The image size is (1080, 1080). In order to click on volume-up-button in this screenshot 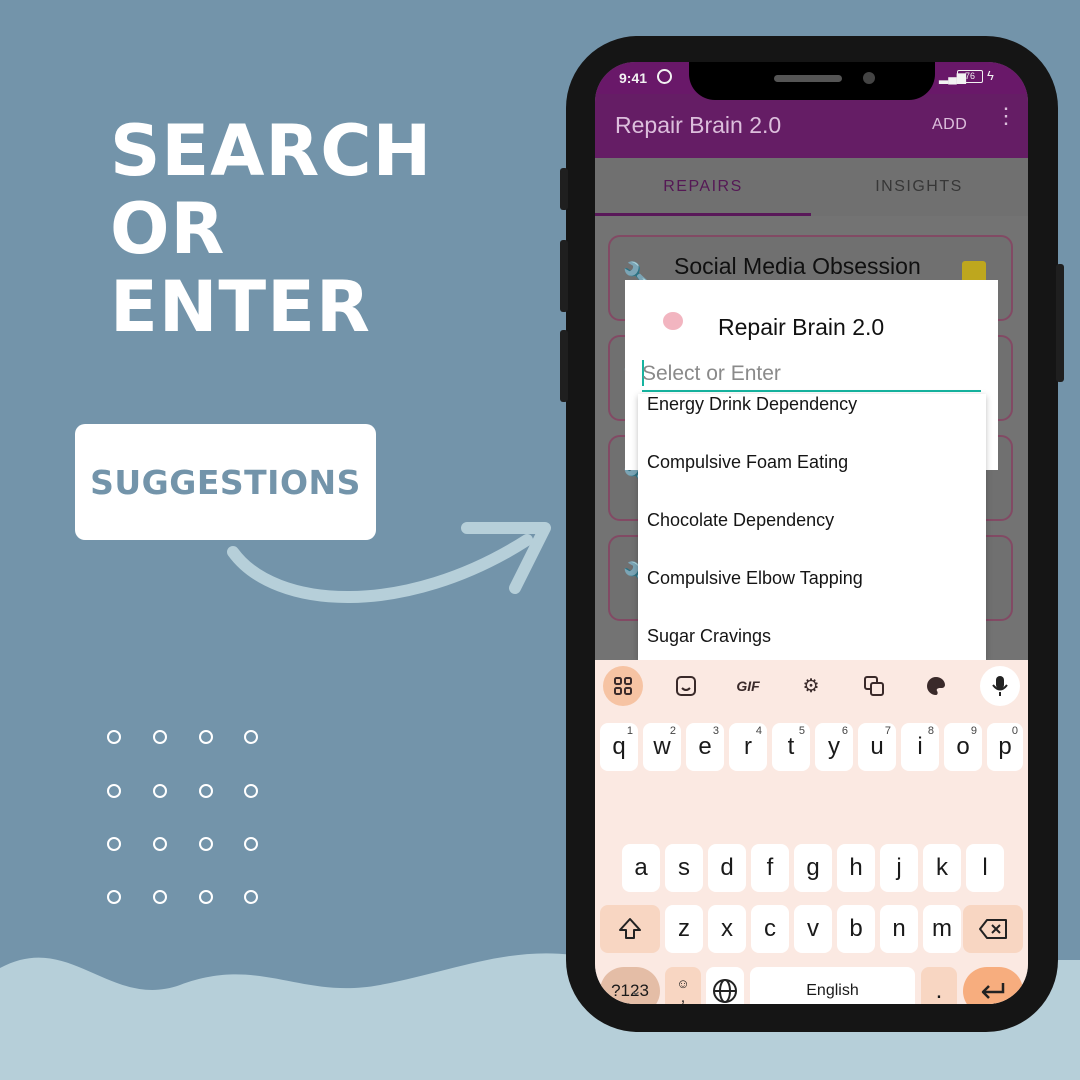, I will do `click(564, 276)`.